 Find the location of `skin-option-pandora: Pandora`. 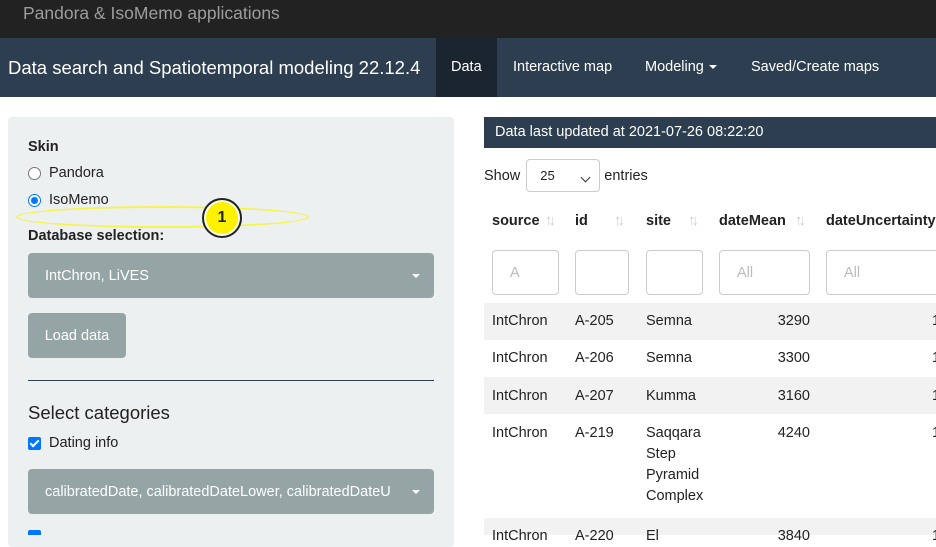

skin-option-pandora: Pandora is located at coordinates (66, 173).